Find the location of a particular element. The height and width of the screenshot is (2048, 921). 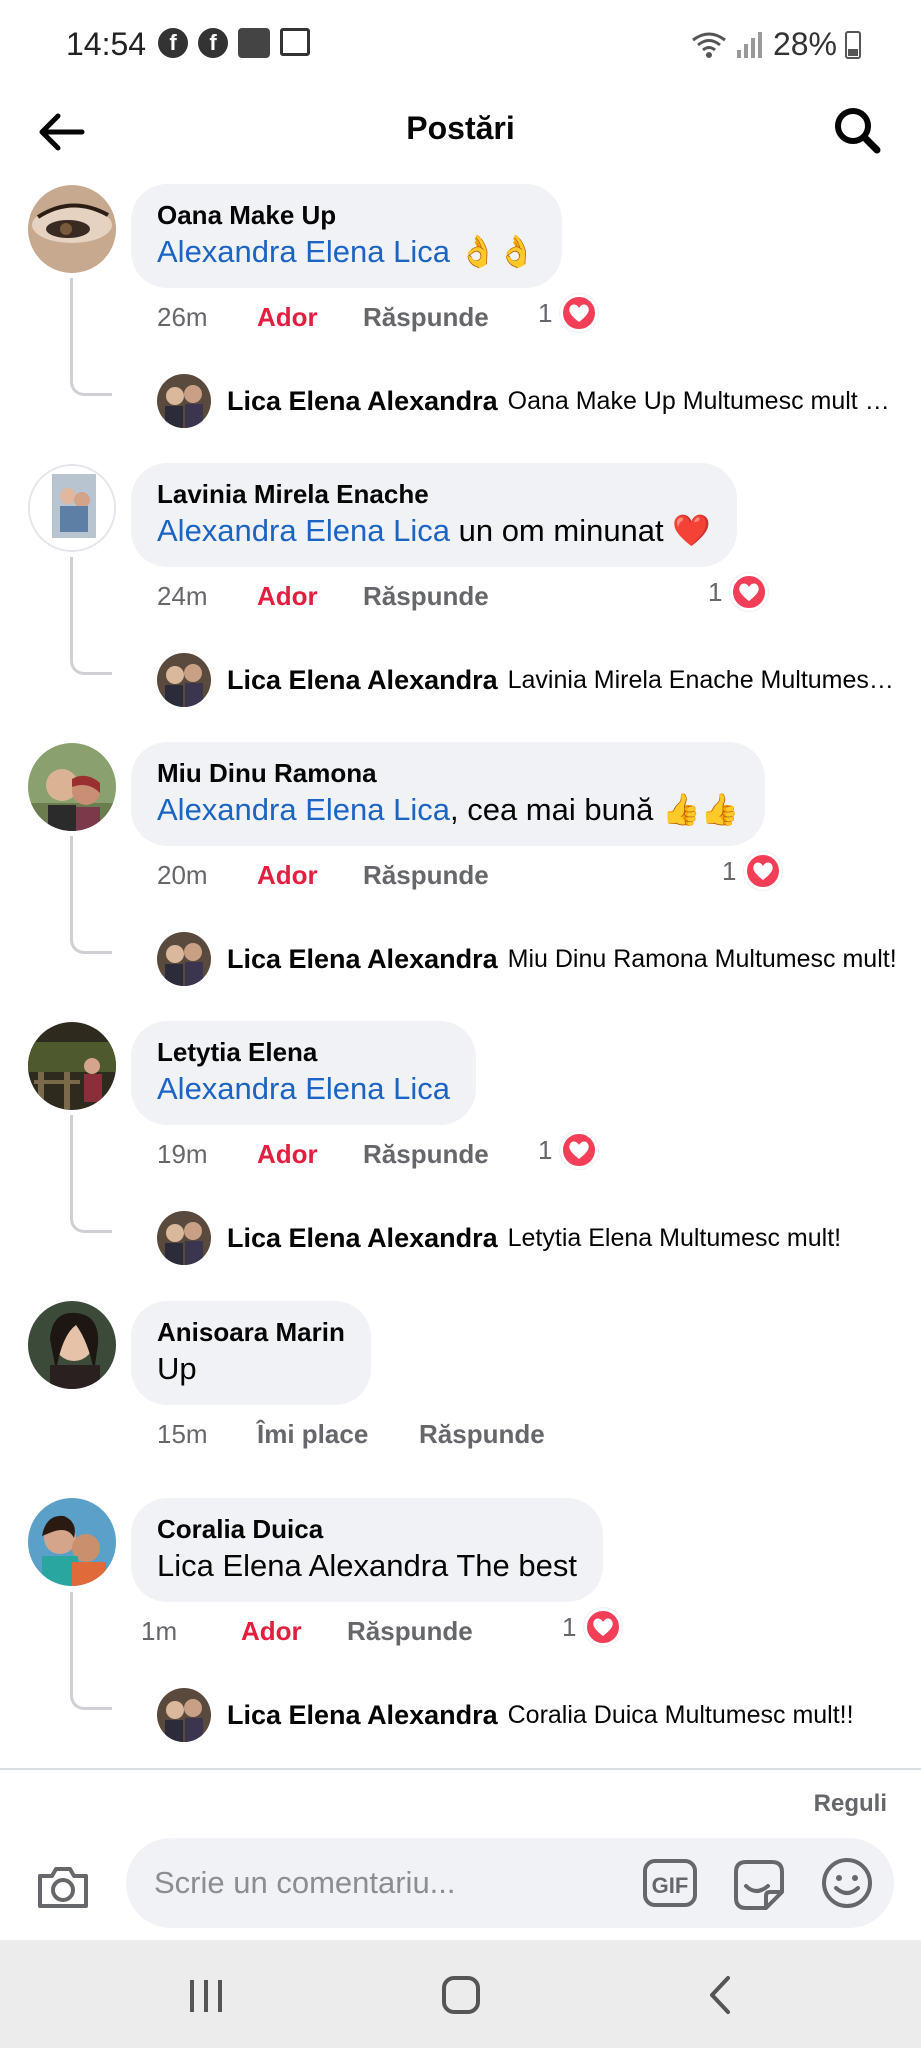

emoji-icon is located at coordinates (847, 1883).